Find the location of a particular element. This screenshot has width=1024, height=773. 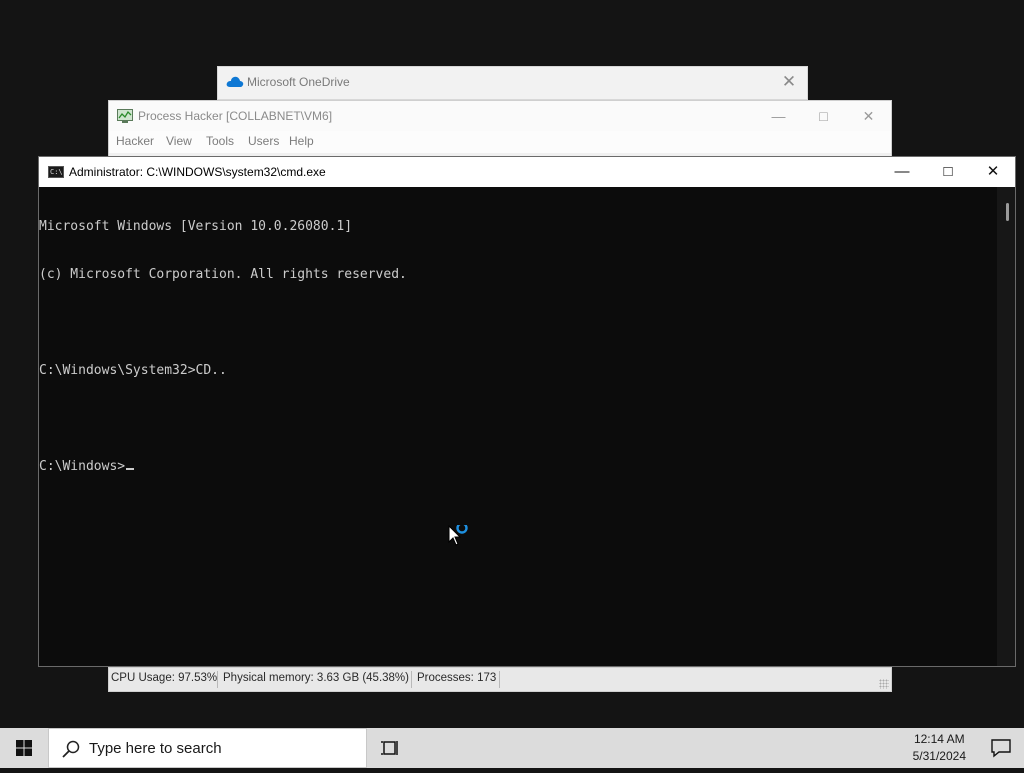

search-icon is located at coordinates (71, 749).